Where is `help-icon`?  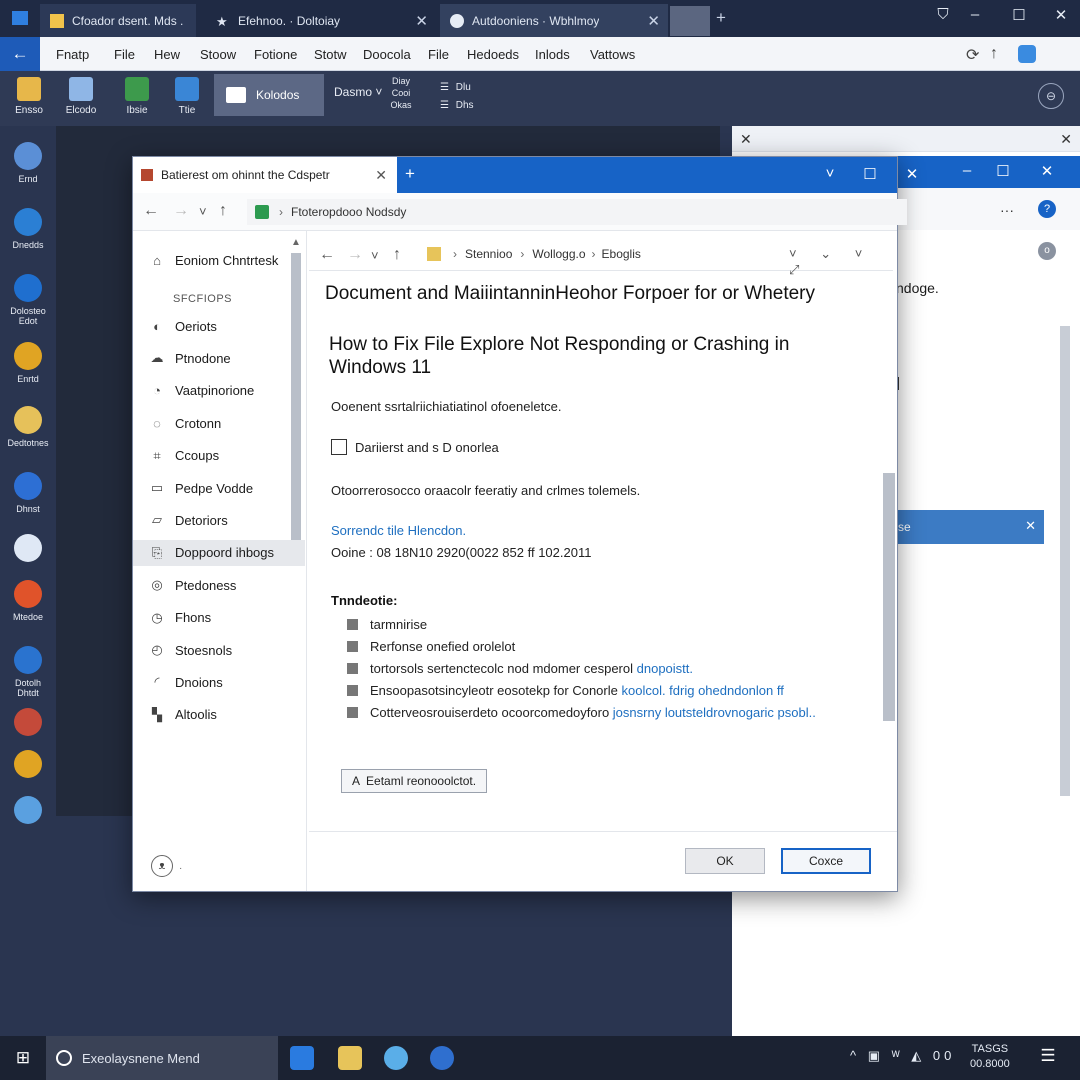 help-icon is located at coordinates (1027, 54).